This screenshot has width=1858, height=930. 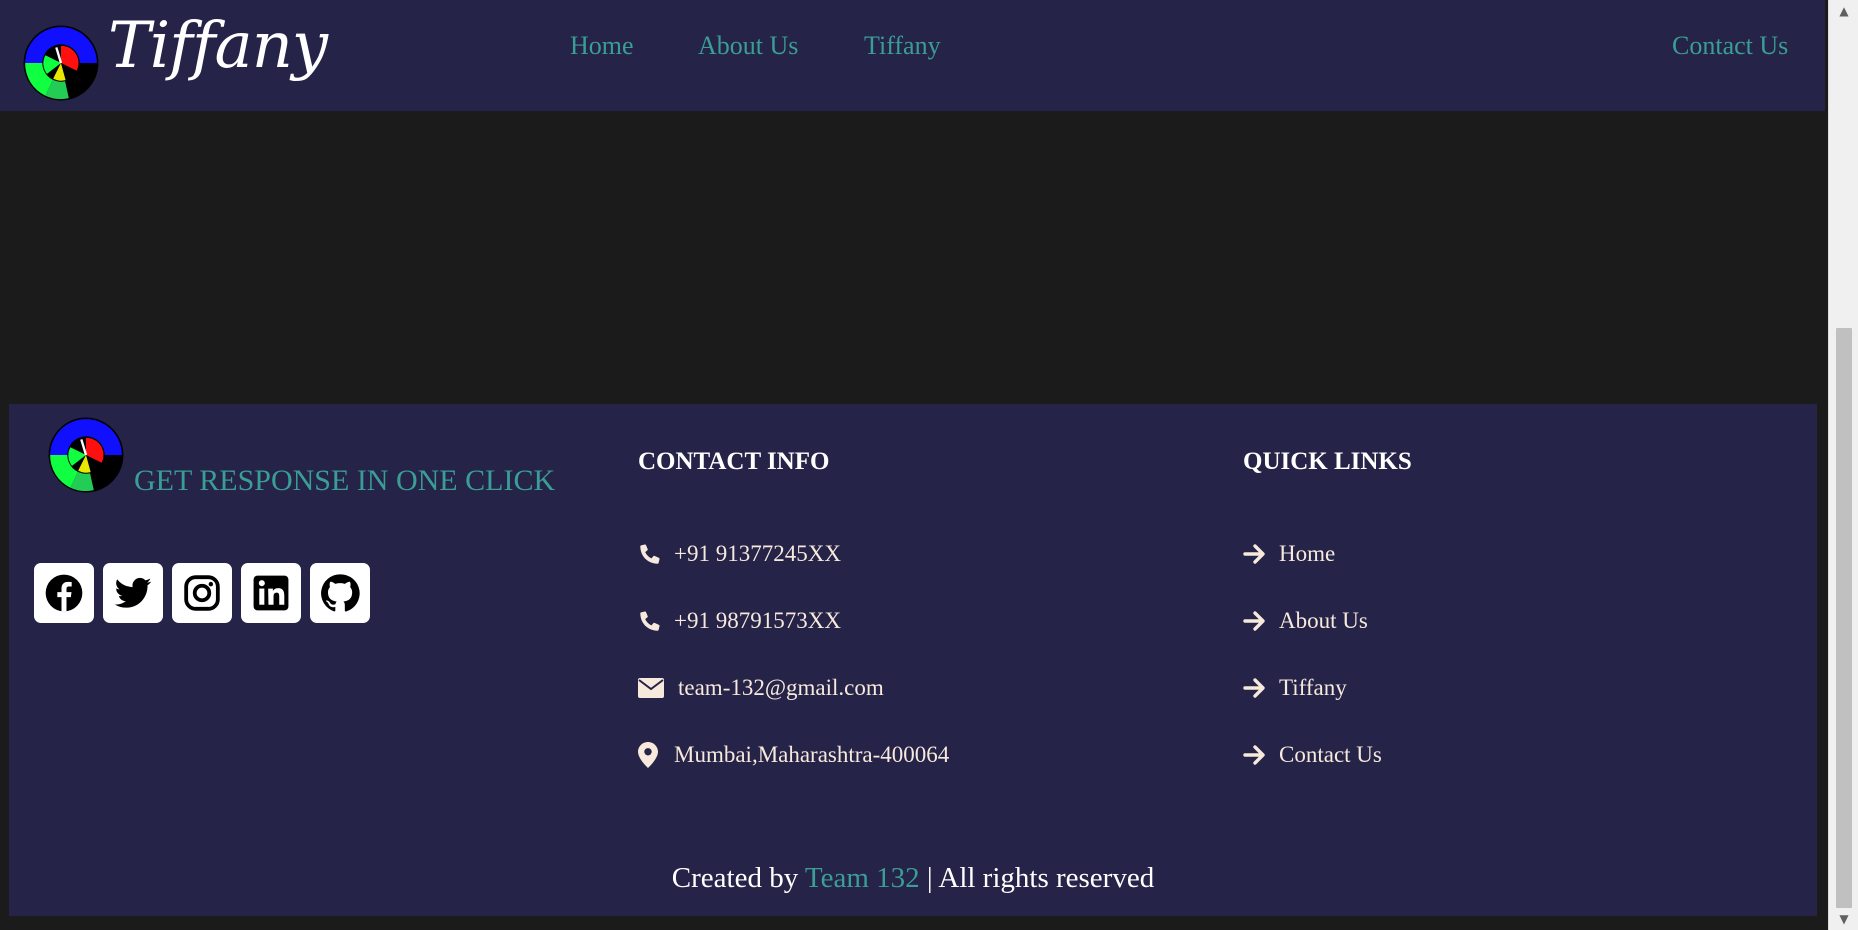 I want to click on contact-phone-1: +91 91377245XX, so click(x=739, y=554).